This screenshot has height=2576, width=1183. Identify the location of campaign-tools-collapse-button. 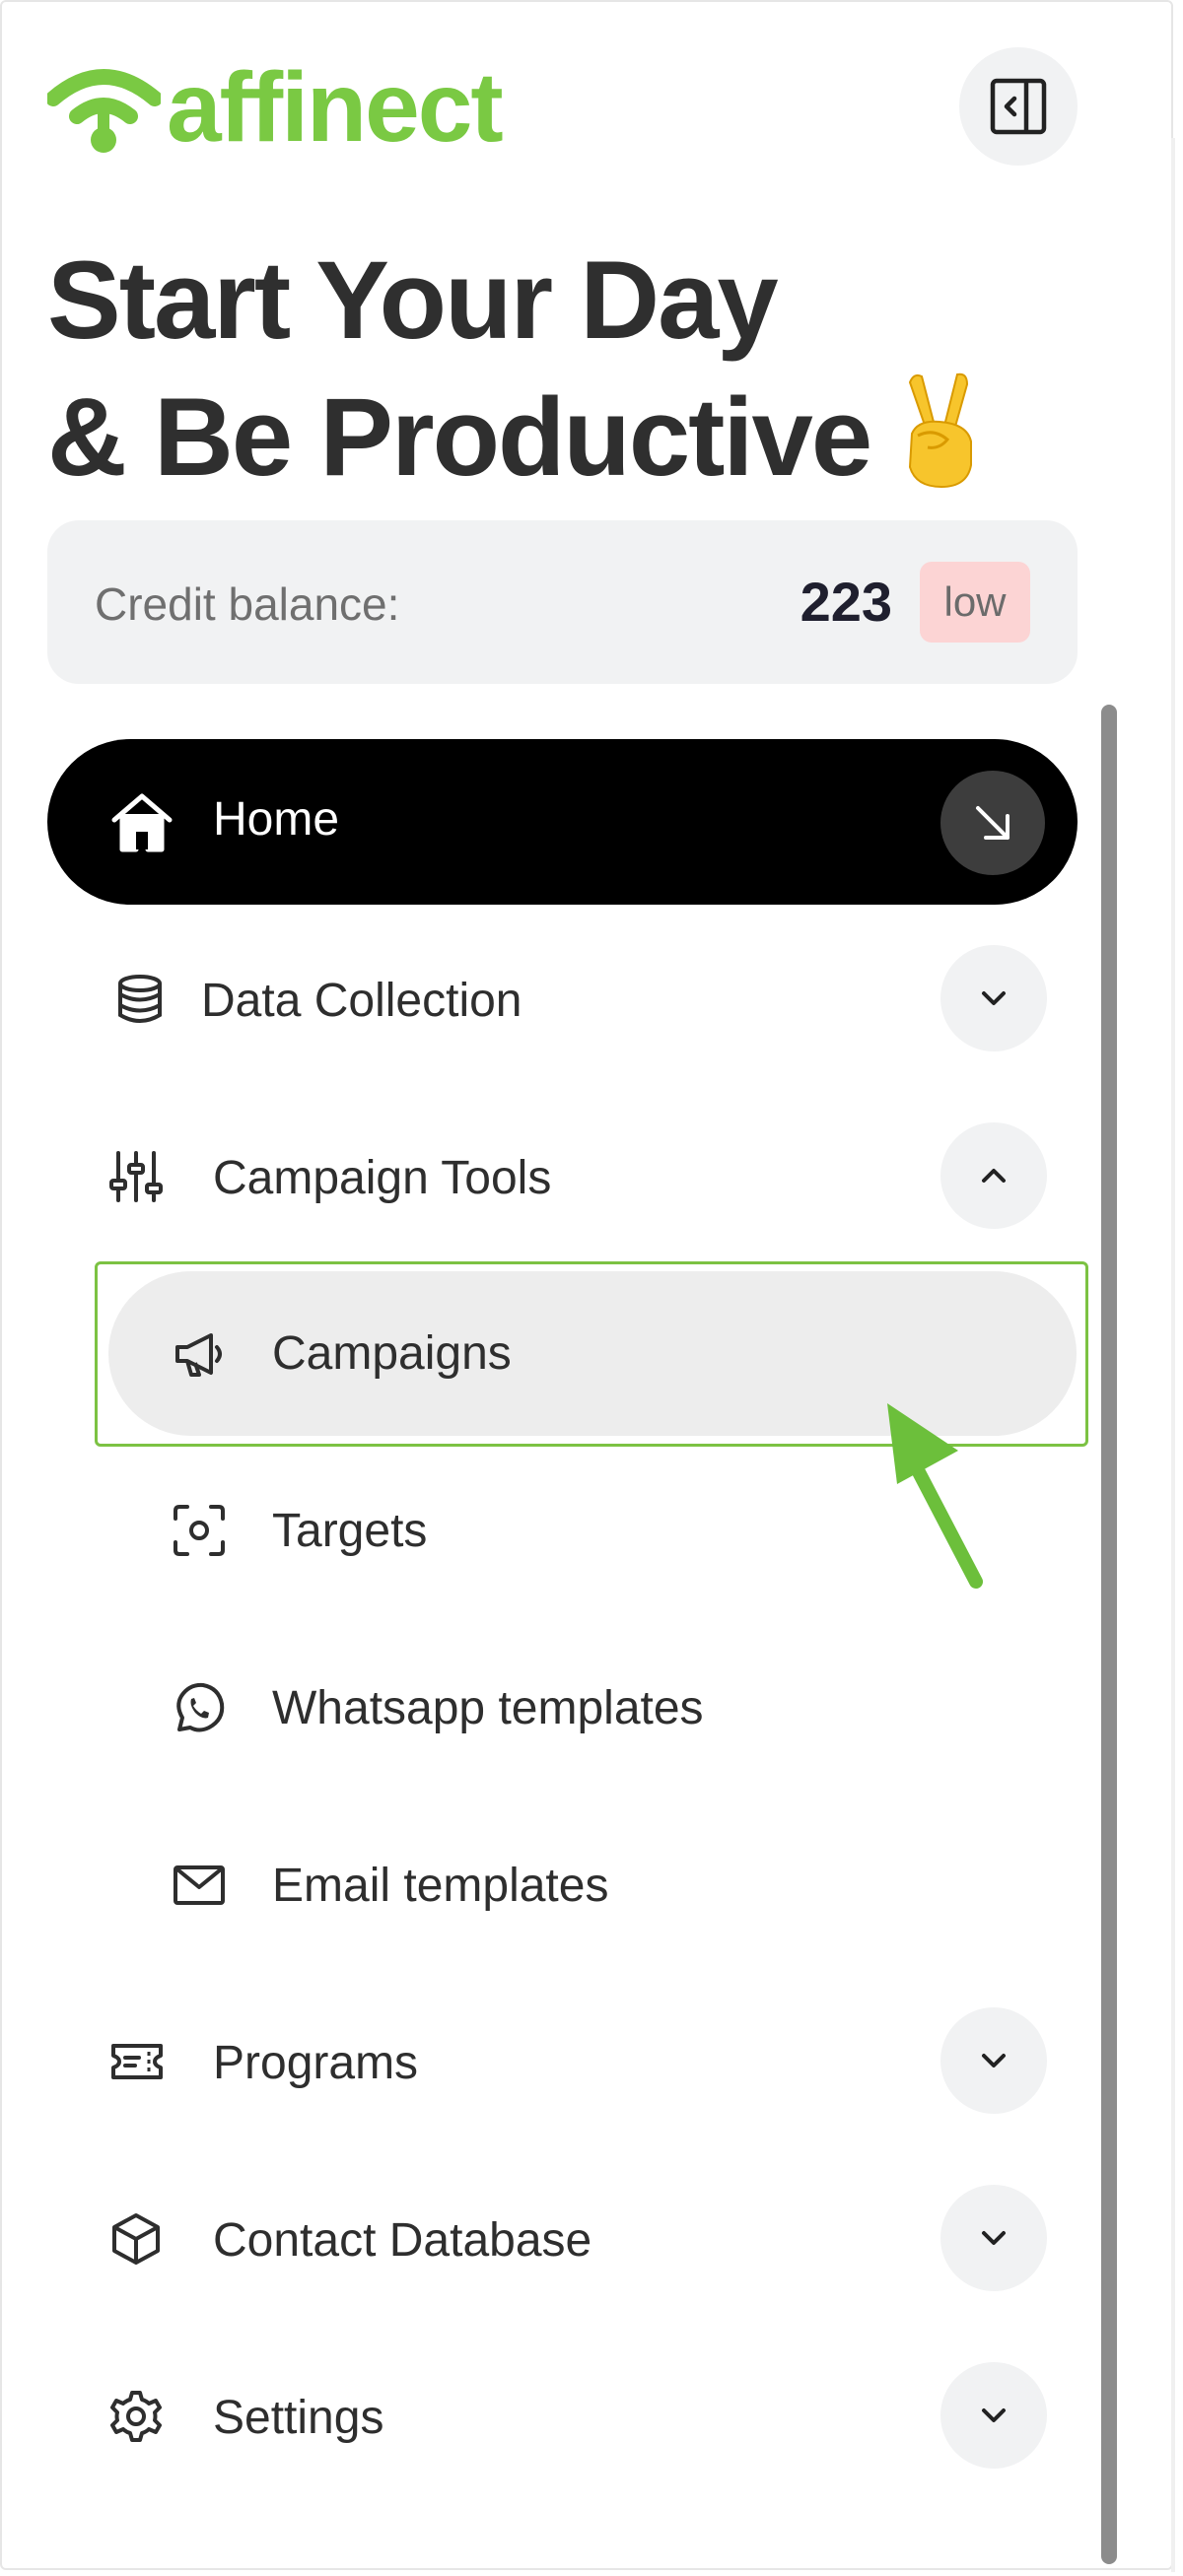
(993, 1175).